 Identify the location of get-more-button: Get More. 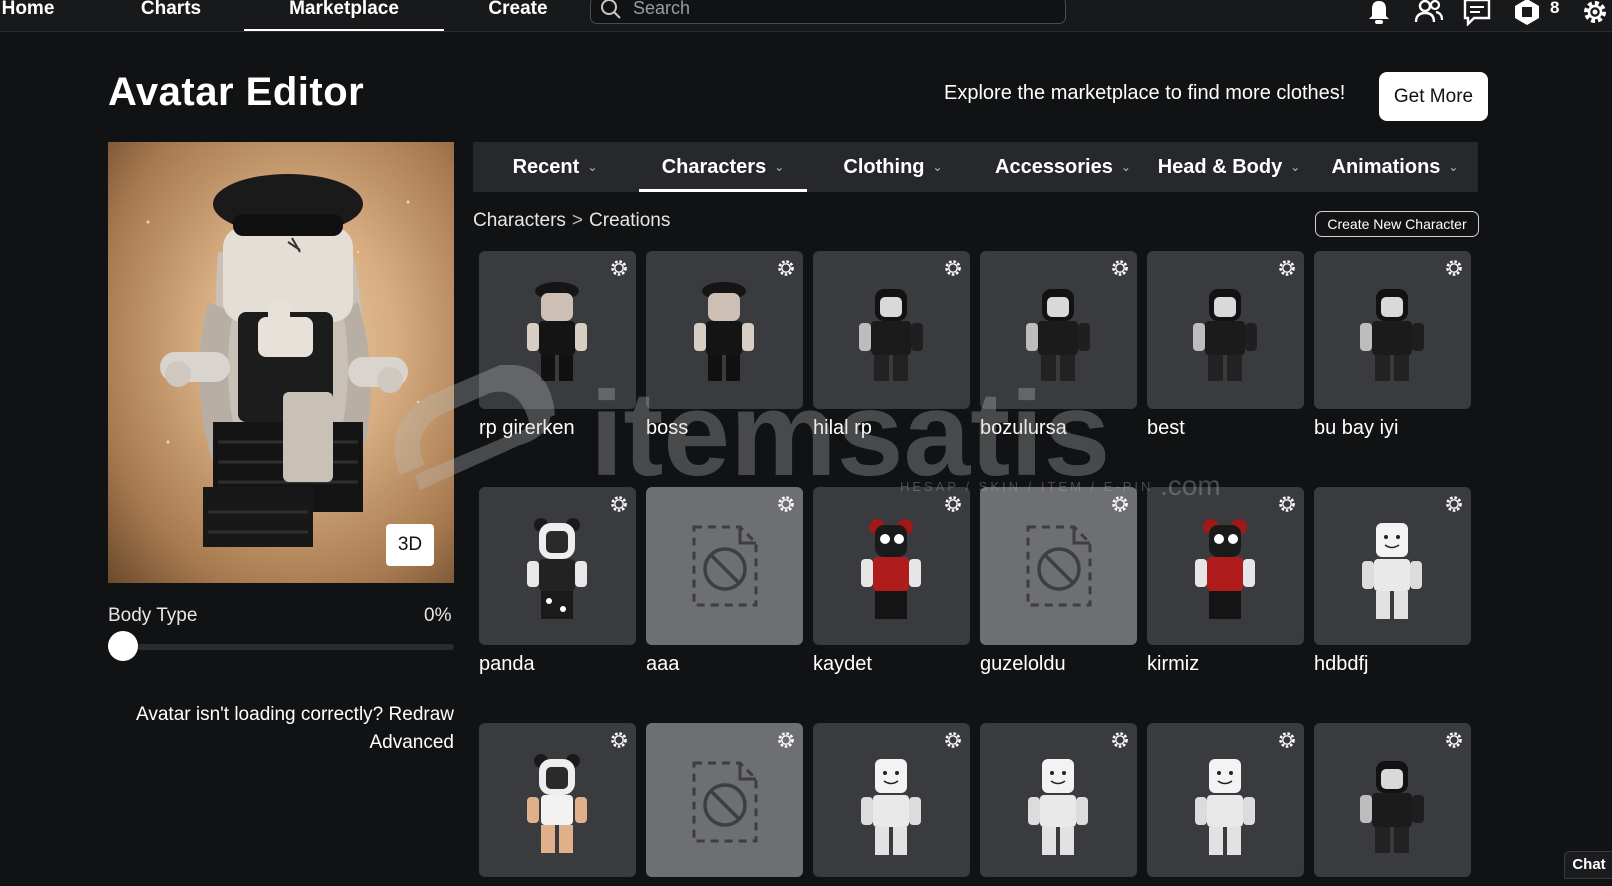
(1433, 96).